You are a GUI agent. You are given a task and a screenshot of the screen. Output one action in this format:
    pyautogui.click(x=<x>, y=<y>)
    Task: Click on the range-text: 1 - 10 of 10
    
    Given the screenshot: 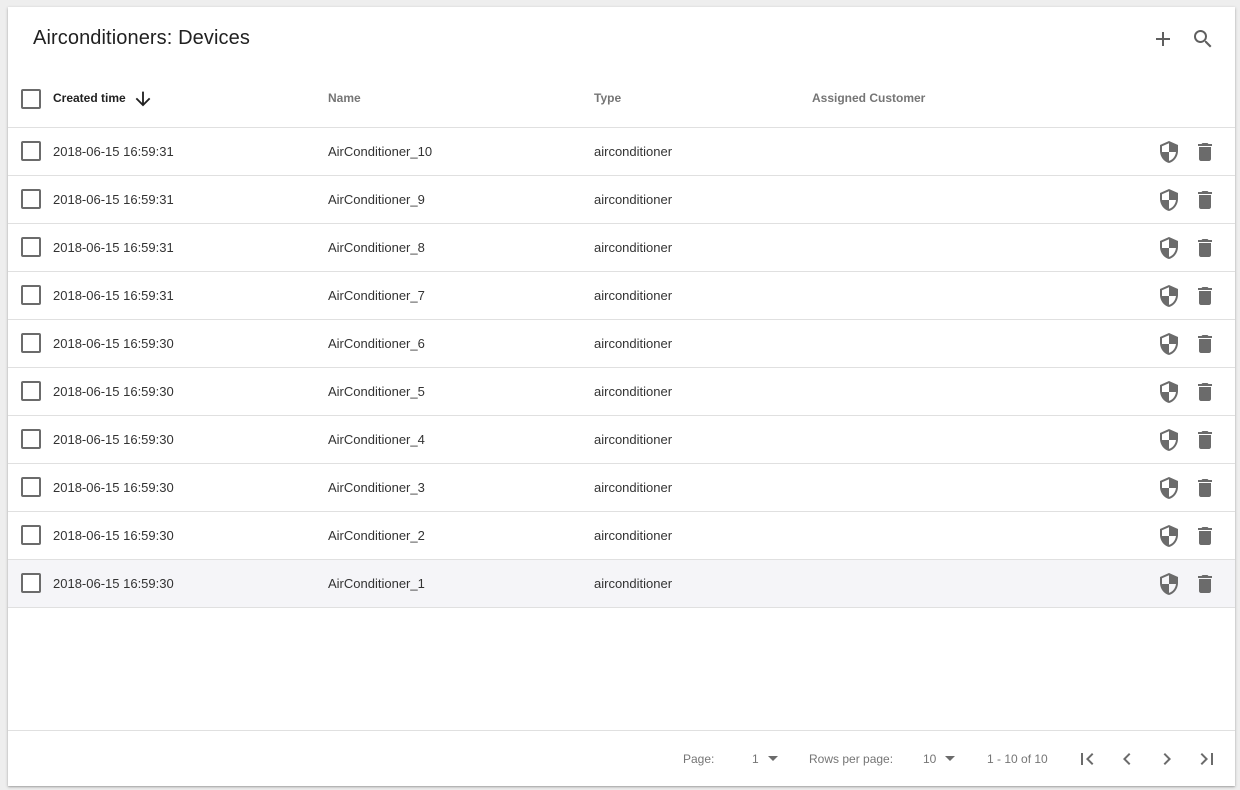 What is the action you would take?
    pyautogui.click(x=1017, y=759)
    